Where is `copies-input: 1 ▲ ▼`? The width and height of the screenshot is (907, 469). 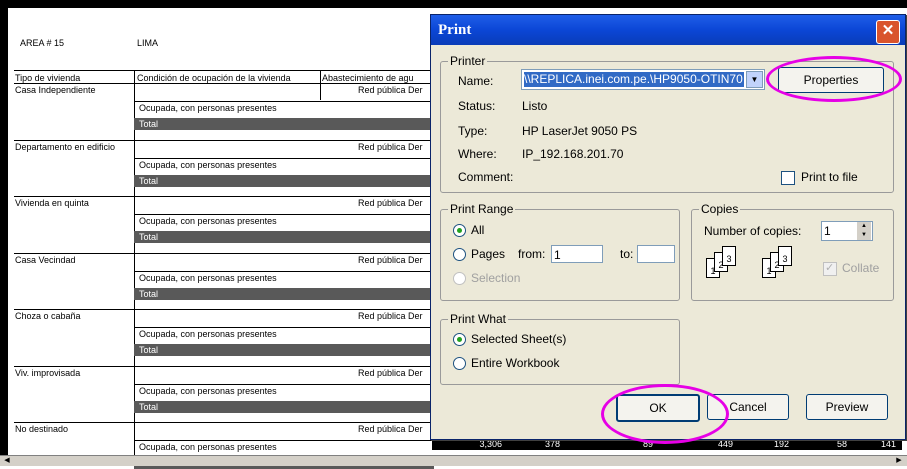
copies-input: 1 ▲ ▼ is located at coordinates (847, 231).